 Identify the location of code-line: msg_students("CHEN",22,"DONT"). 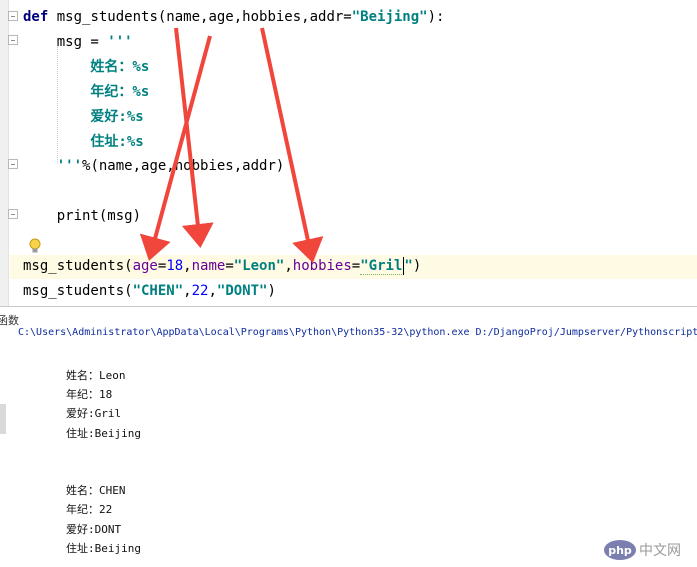
(149, 291).